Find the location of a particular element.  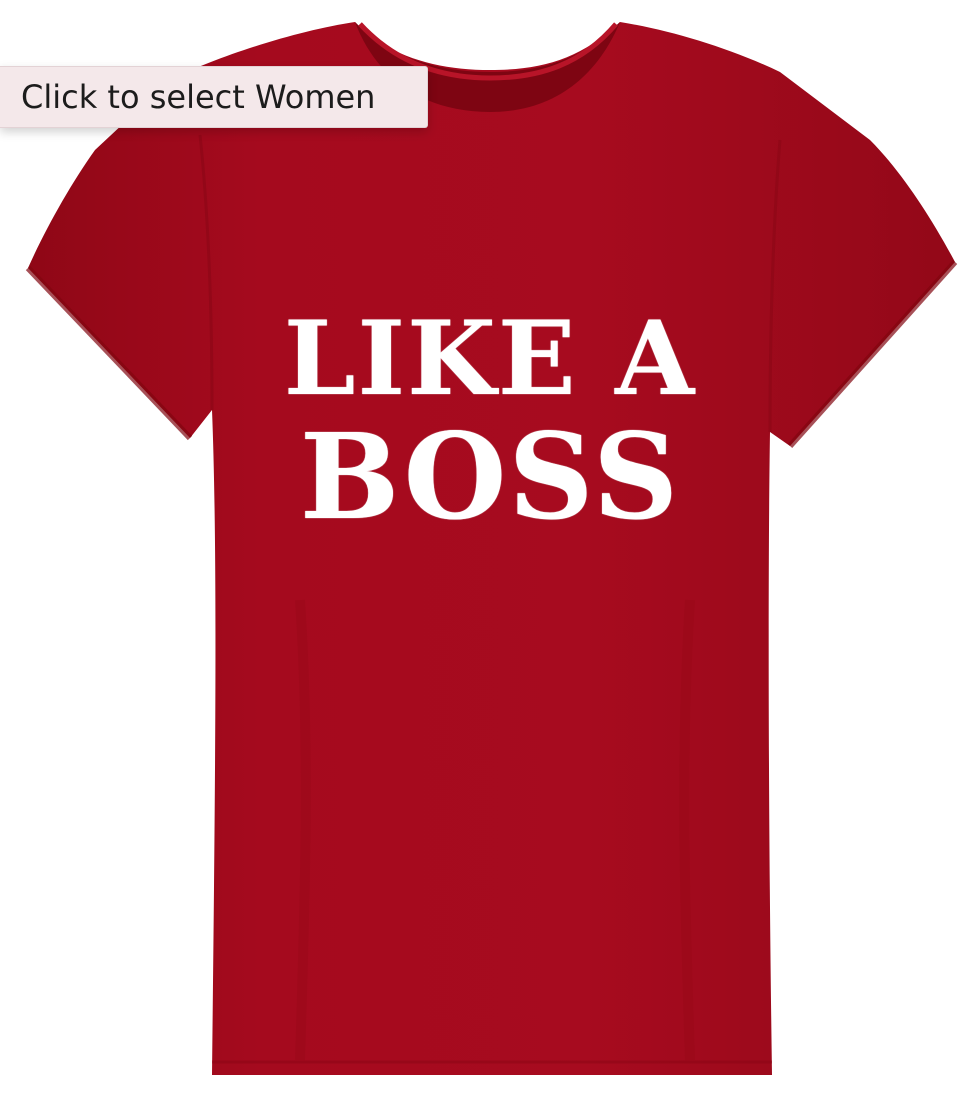

shirt-print-line-2: BOSS is located at coordinates (490, 476).